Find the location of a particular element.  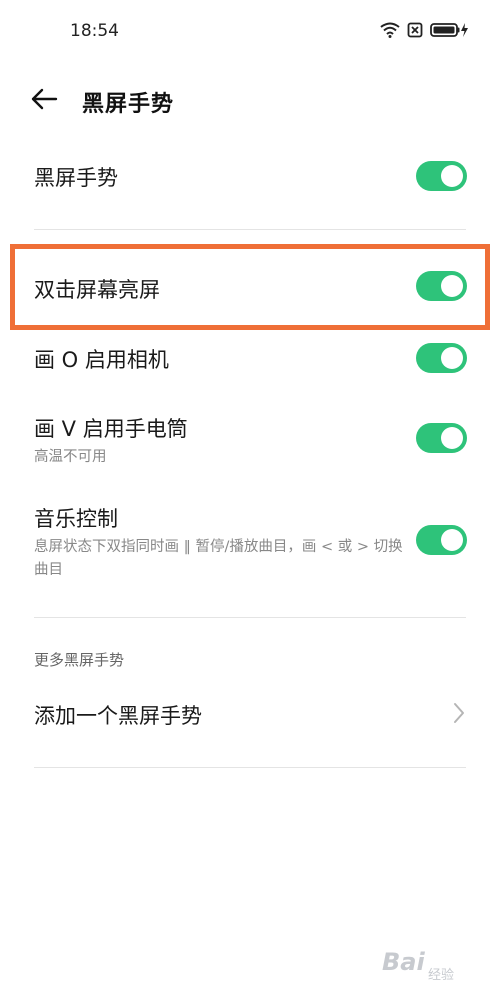

baidu-watermark-logo: Bai 经验 is located at coordinates (438, 964).